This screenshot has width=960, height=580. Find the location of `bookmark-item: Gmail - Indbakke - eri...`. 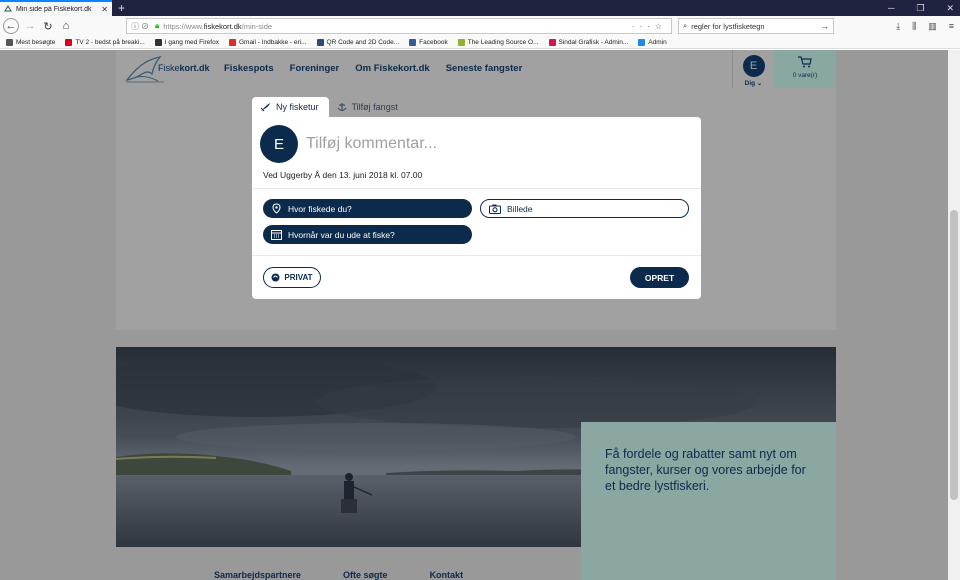

bookmark-item: Gmail - Indbakke - eri... is located at coordinates (267, 42).